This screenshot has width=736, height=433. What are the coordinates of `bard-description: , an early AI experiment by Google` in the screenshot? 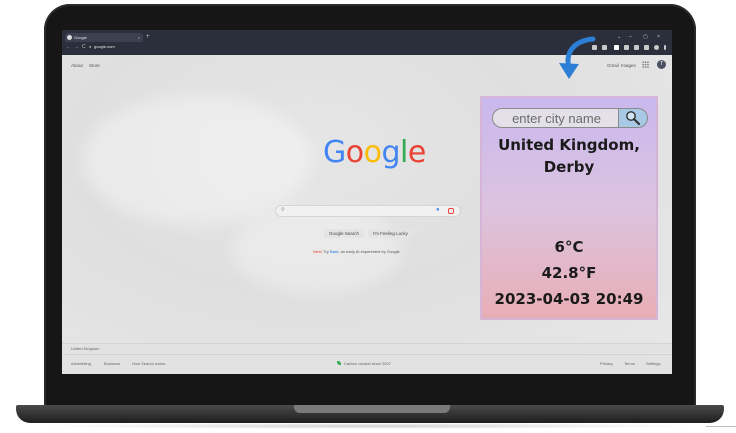 It's located at (369, 251).